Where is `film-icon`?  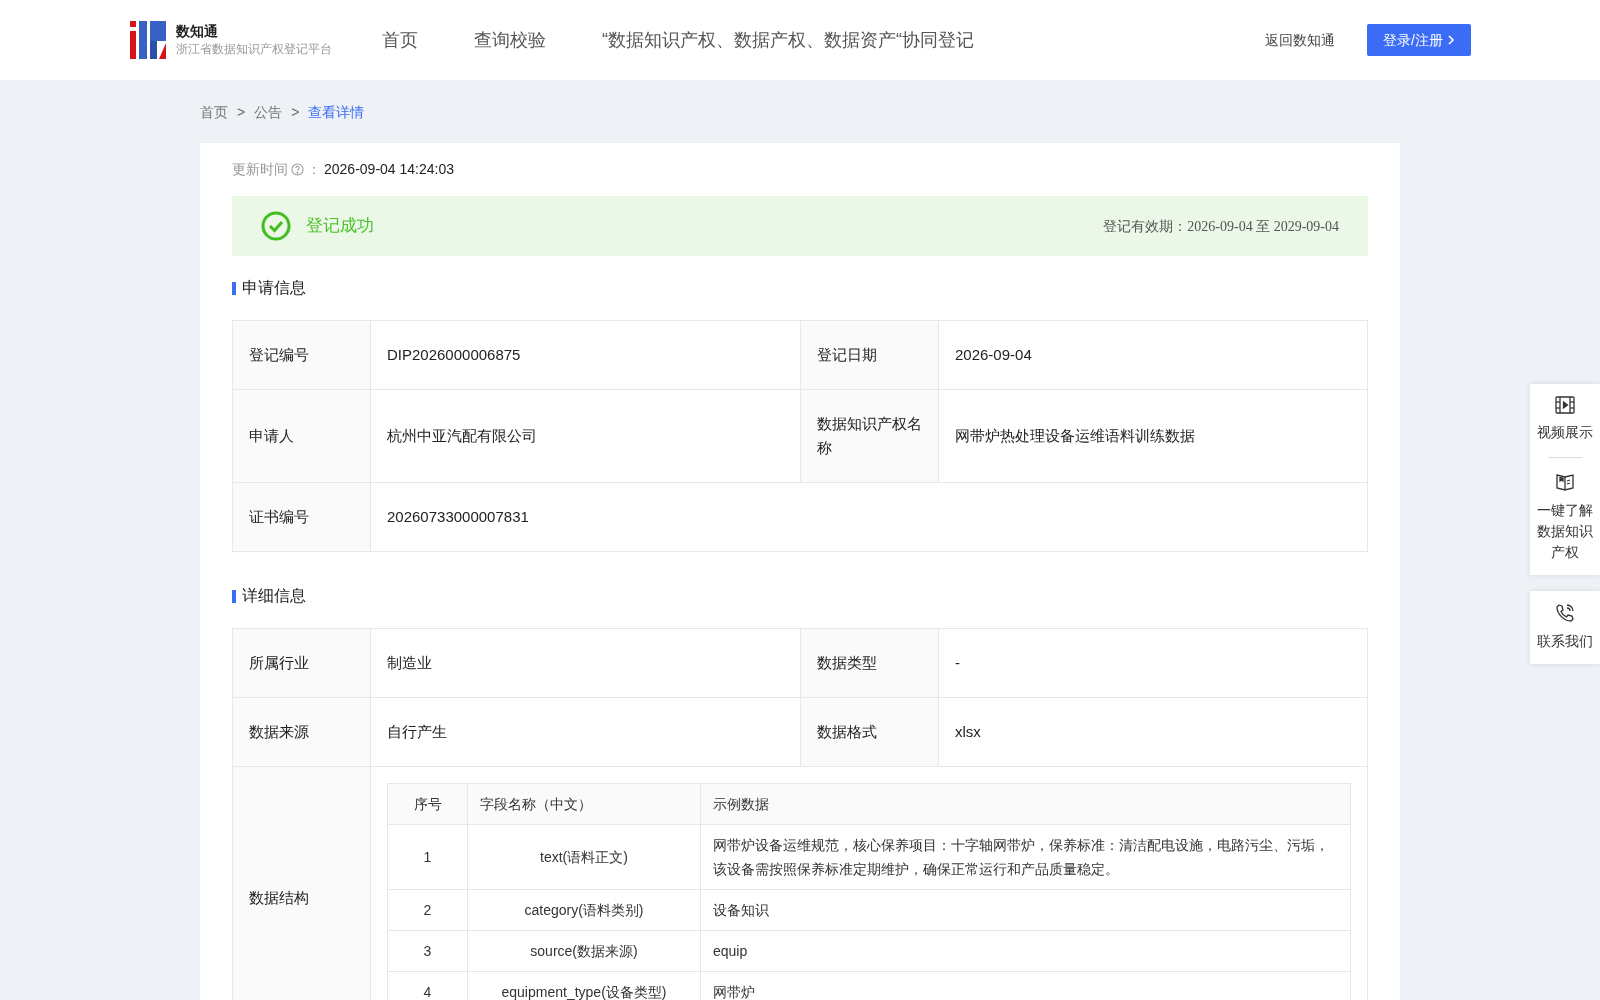 film-icon is located at coordinates (1565, 405).